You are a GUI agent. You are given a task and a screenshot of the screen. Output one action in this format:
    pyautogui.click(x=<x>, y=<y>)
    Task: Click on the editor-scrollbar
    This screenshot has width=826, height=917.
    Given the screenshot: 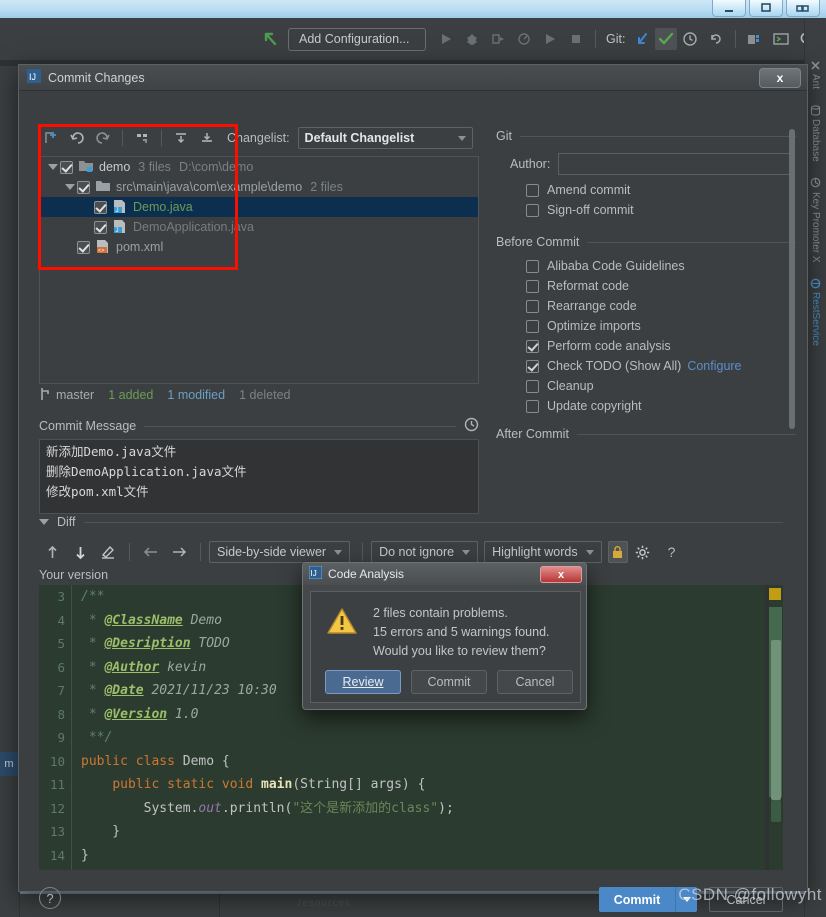 What is the action you would take?
    pyautogui.click(x=776, y=727)
    